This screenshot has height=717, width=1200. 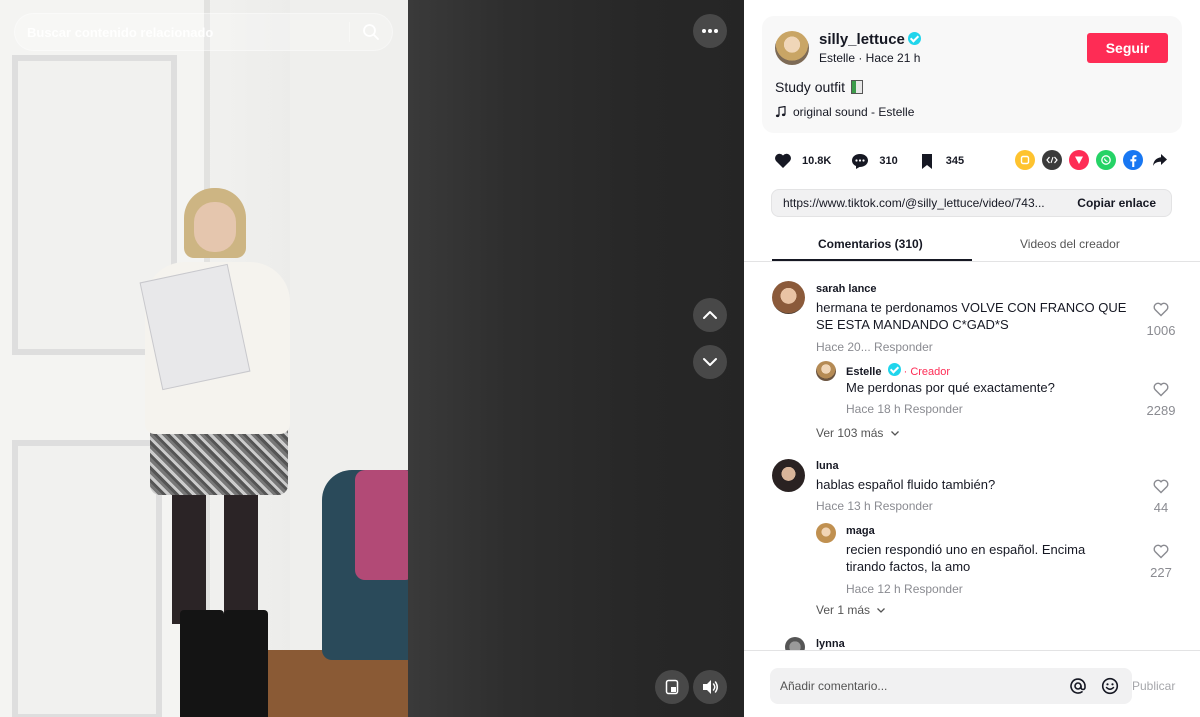 I want to click on send-icon, so click(x=1079, y=160).